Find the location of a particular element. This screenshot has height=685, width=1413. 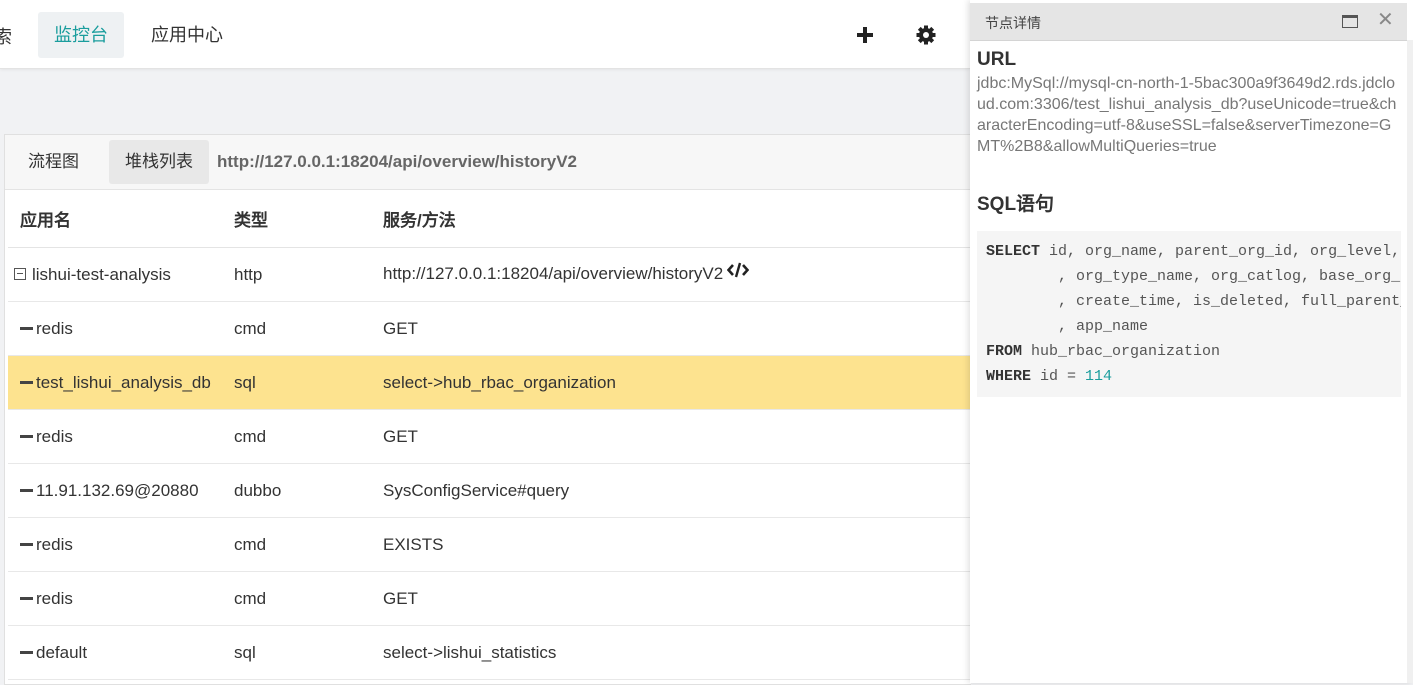

tab-monitor: 监控台 is located at coordinates (81, 35).